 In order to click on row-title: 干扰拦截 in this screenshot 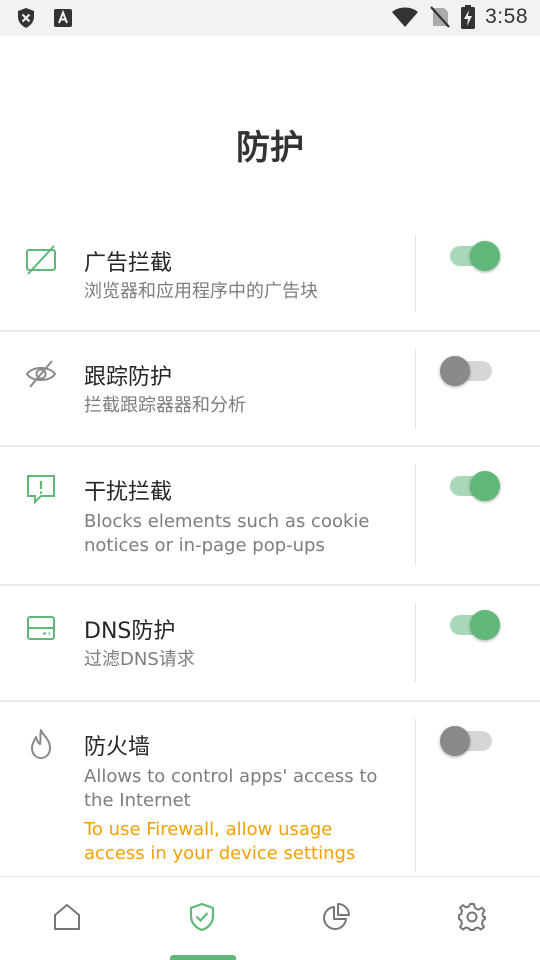, I will do `click(128, 492)`.